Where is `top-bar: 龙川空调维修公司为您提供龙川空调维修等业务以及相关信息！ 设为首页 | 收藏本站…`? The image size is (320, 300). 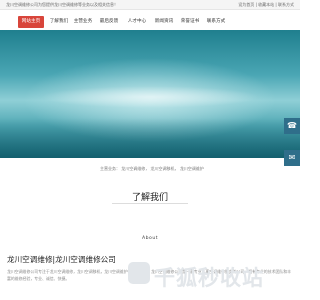 top-bar: 龙川空调维修公司为您提供龙川空调维修等业务以及相关信息！ 设为首页 | 收藏本站… is located at coordinates (150, 5).